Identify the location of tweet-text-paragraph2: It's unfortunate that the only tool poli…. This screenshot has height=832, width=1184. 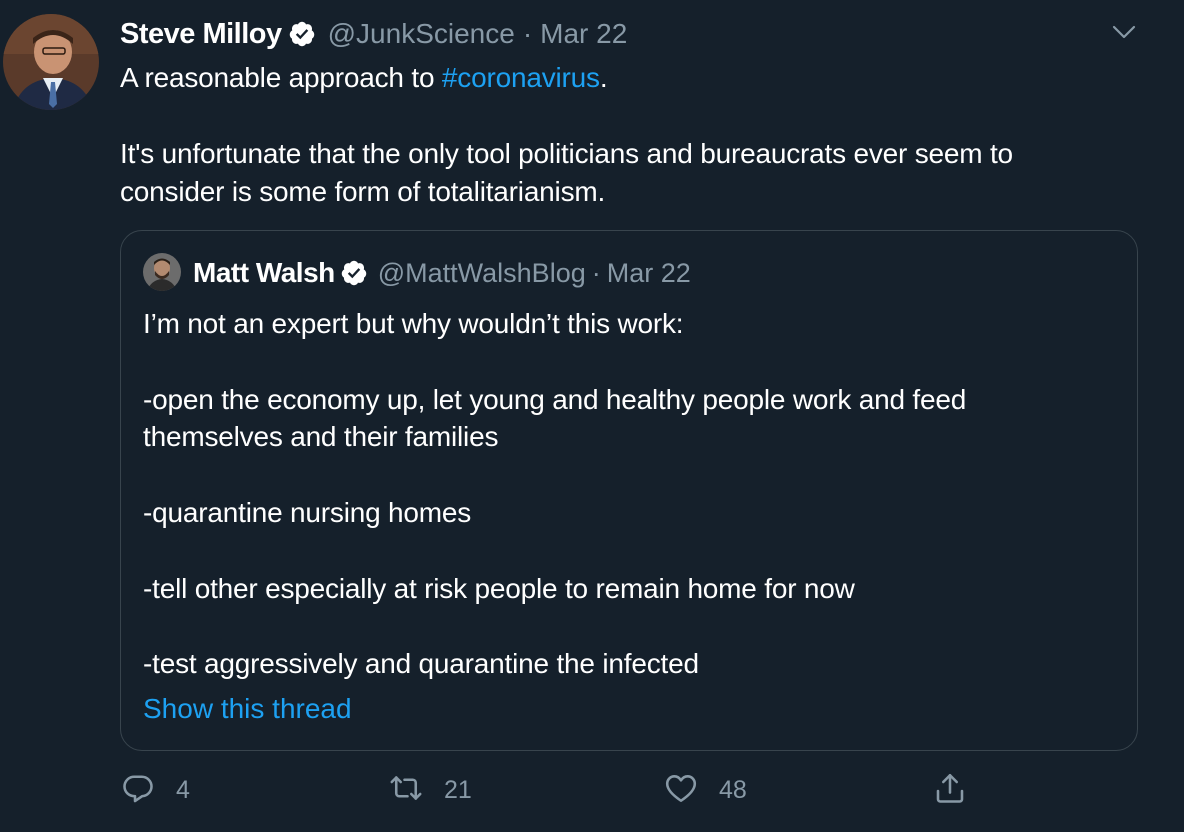
(566, 172).